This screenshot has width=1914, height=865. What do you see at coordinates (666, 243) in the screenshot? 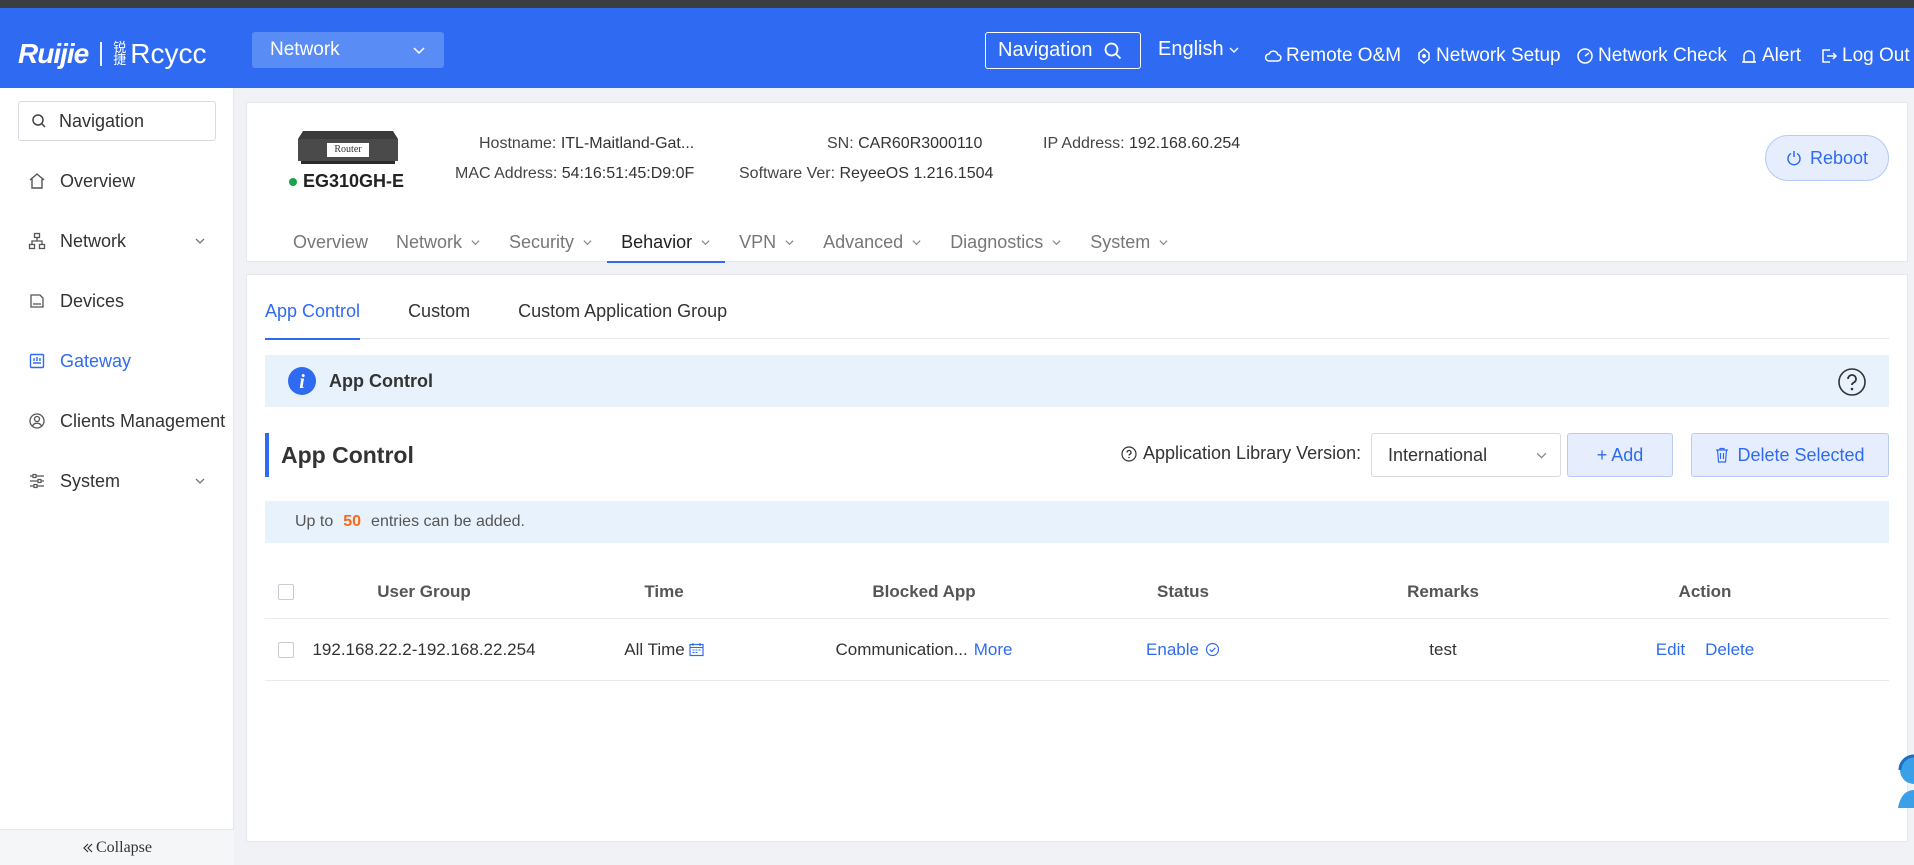
I see `tab-behavior: Behavior` at bounding box center [666, 243].